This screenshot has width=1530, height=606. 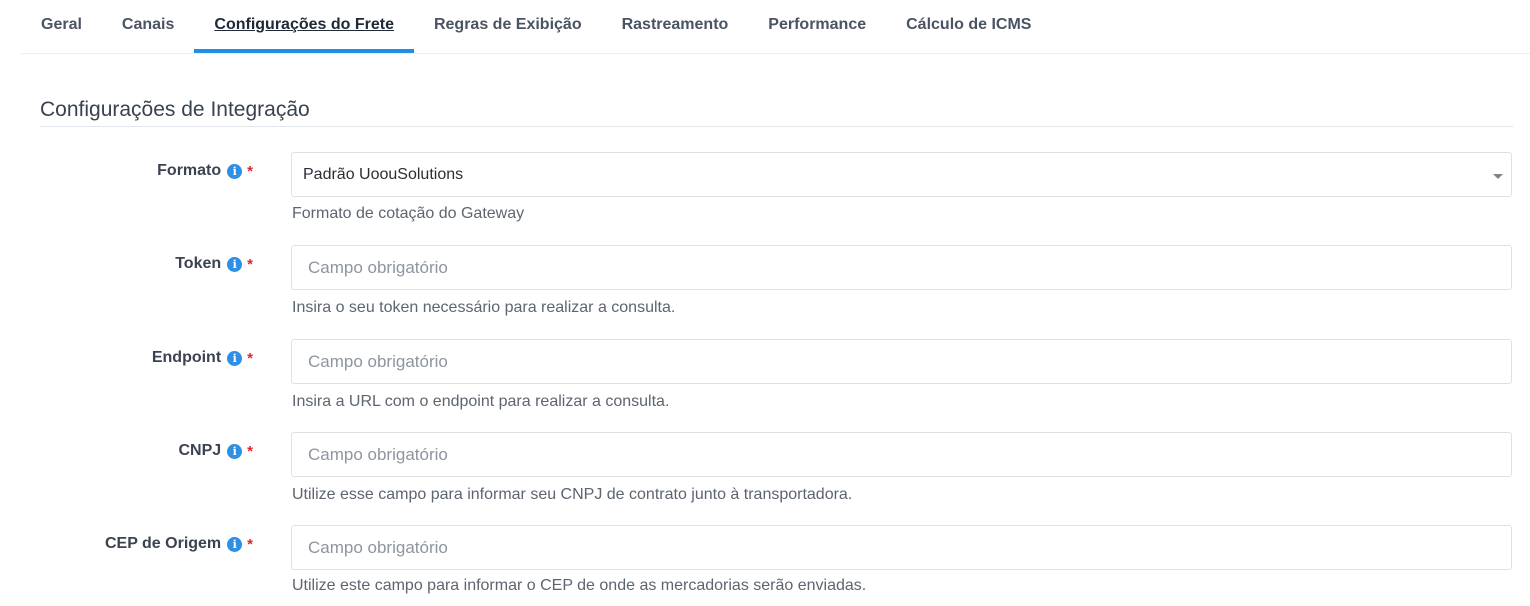 I want to click on tab-performance: Performance, so click(x=817, y=26).